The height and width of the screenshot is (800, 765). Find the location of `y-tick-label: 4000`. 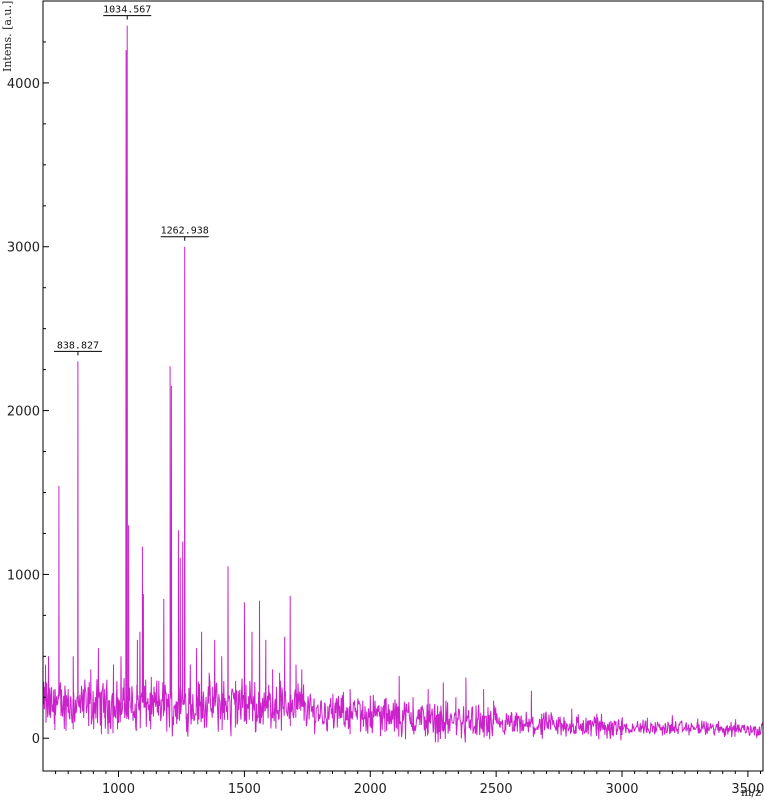

y-tick-label: 4000 is located at coordinates (23, 84).